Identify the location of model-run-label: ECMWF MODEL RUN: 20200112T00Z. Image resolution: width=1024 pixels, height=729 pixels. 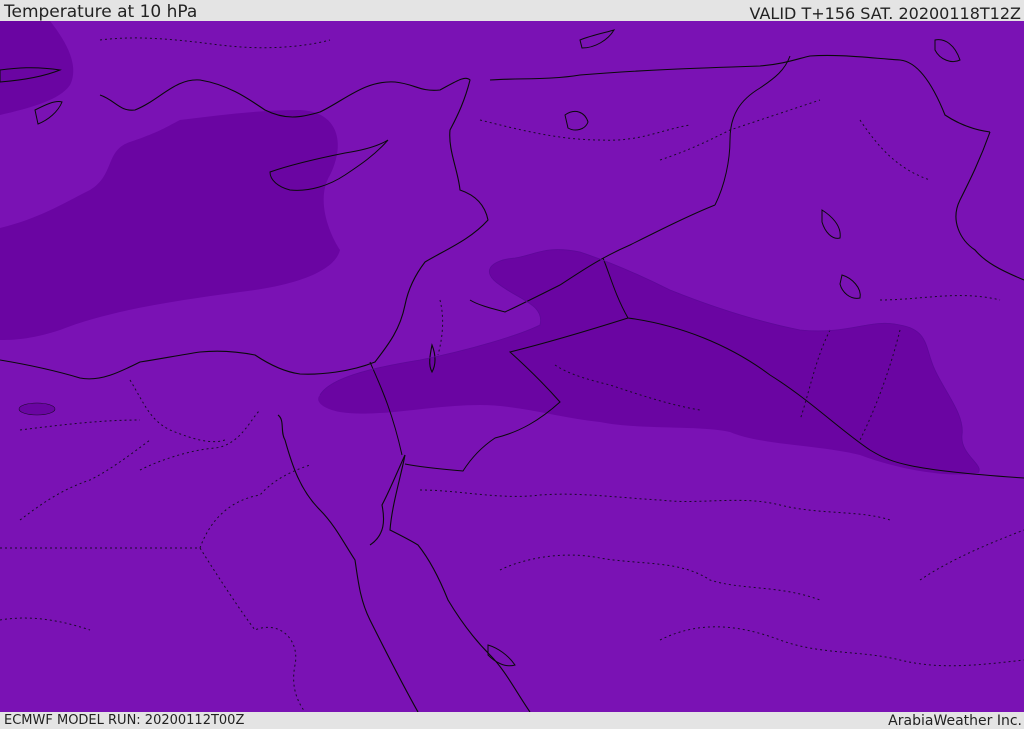
(124, 720).